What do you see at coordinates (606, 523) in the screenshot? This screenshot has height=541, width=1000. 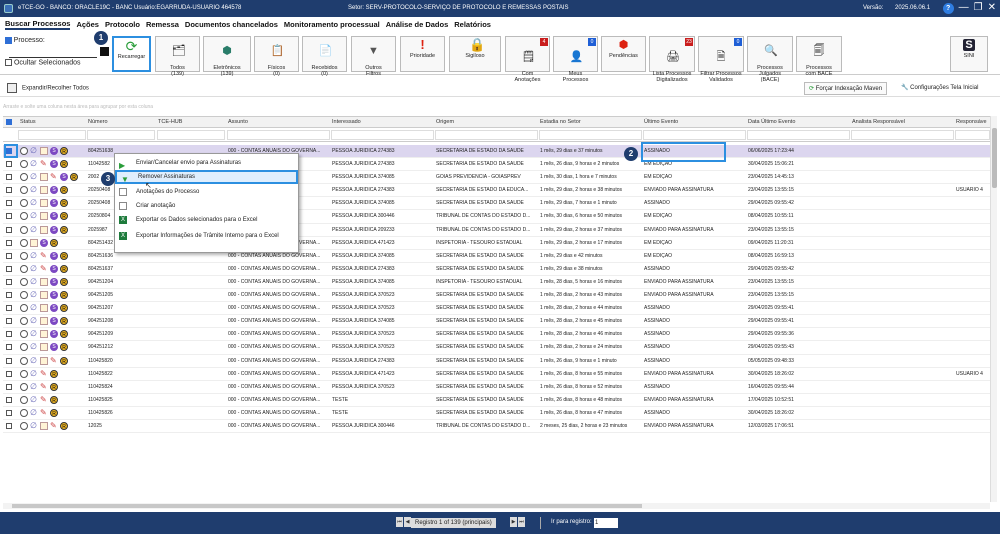 I see `goto-input: 1` at bounding box center [606, 523].